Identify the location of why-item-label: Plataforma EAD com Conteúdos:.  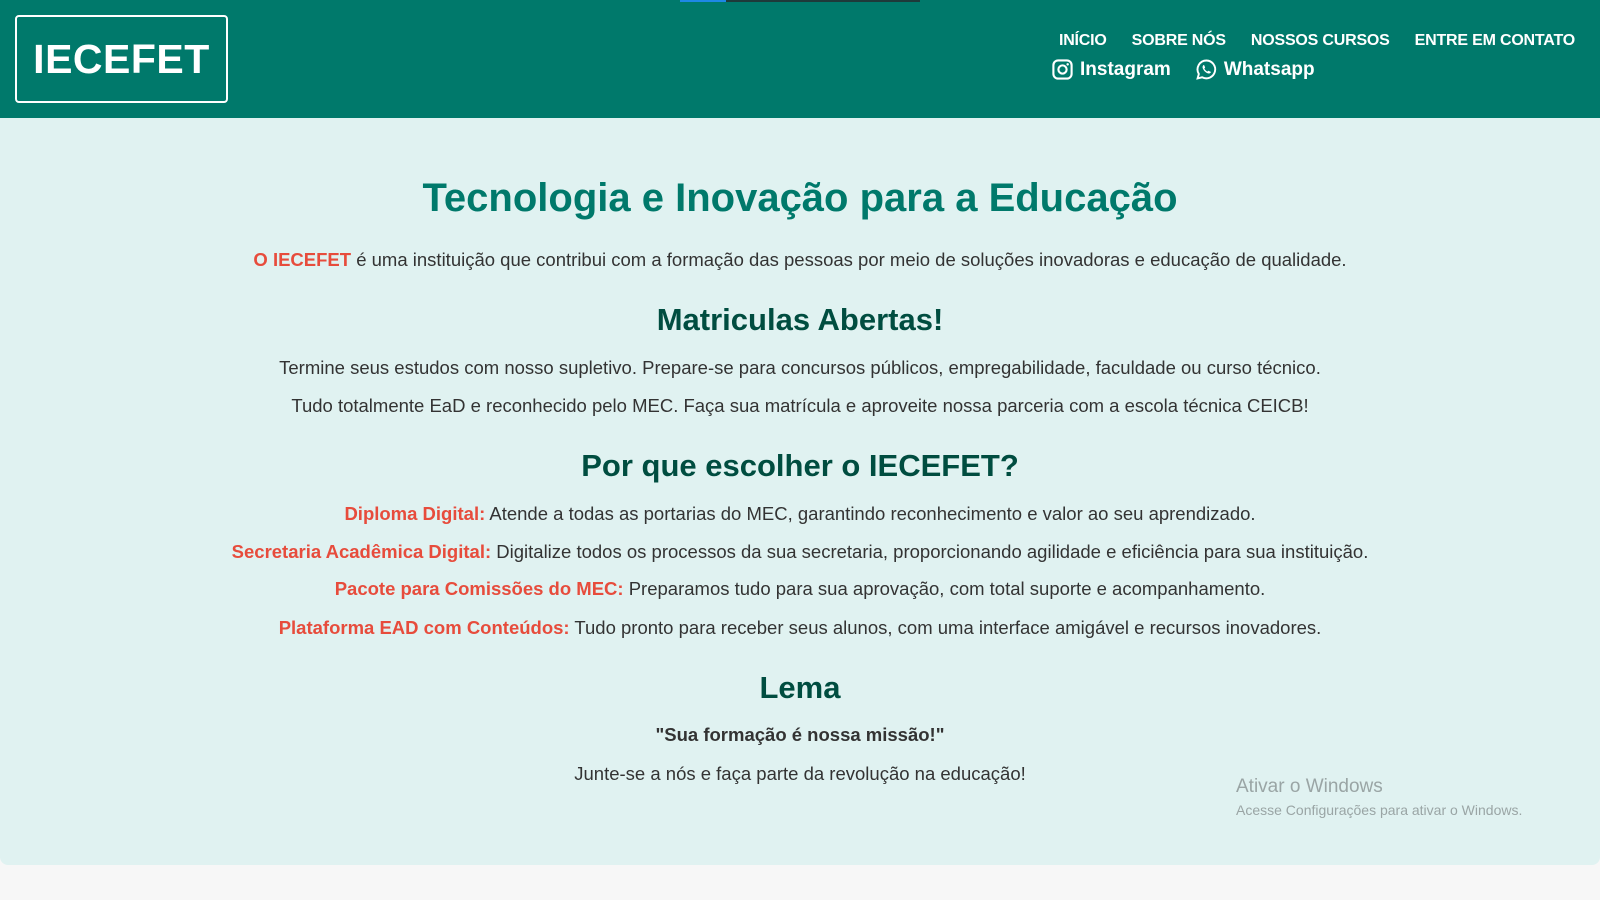
(424, 627).